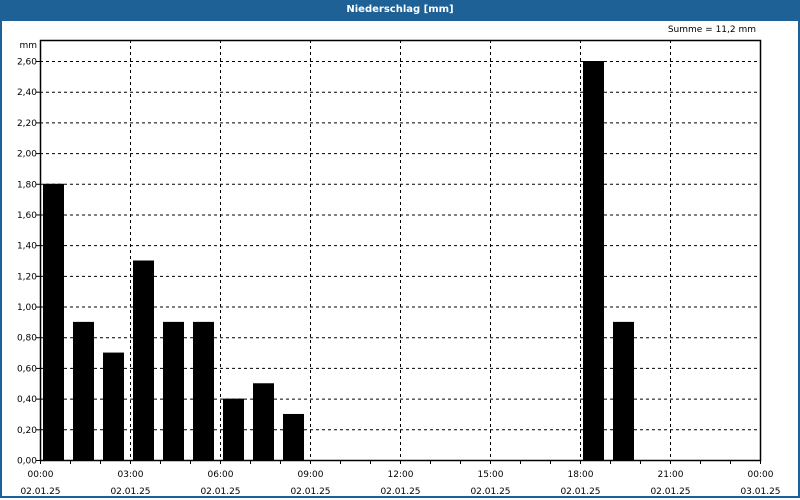  I want to click on y-tick-label: 1,20, so click(27, 277).